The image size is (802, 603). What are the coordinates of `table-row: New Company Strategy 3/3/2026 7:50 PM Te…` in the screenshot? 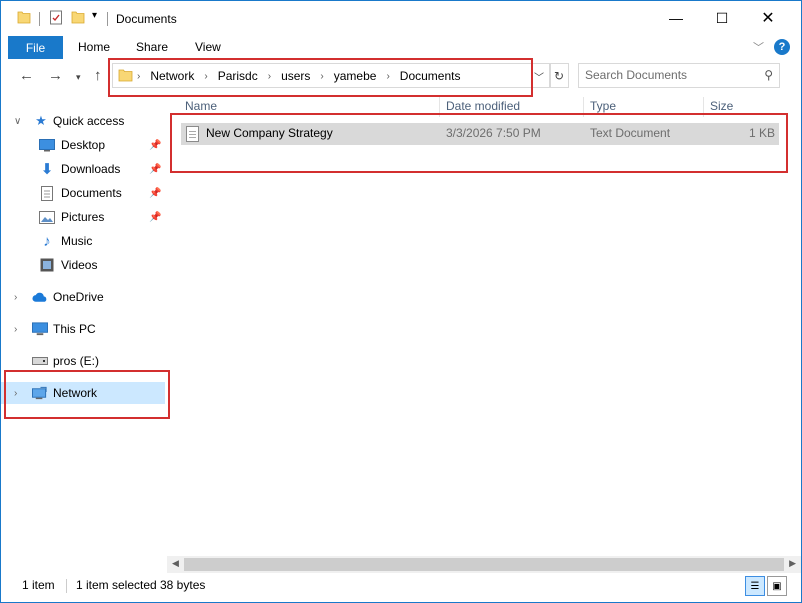 It's located at (480, 134).